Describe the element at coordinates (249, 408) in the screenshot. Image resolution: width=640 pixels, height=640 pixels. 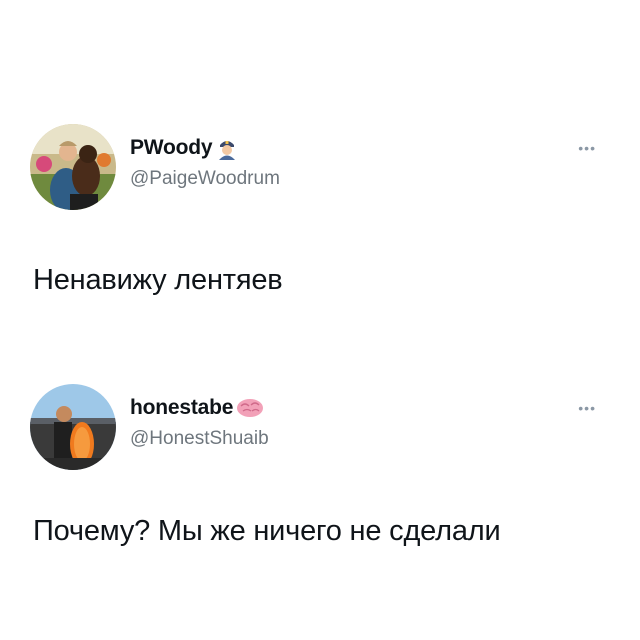
I see `brain-emoji-icon` at that location.